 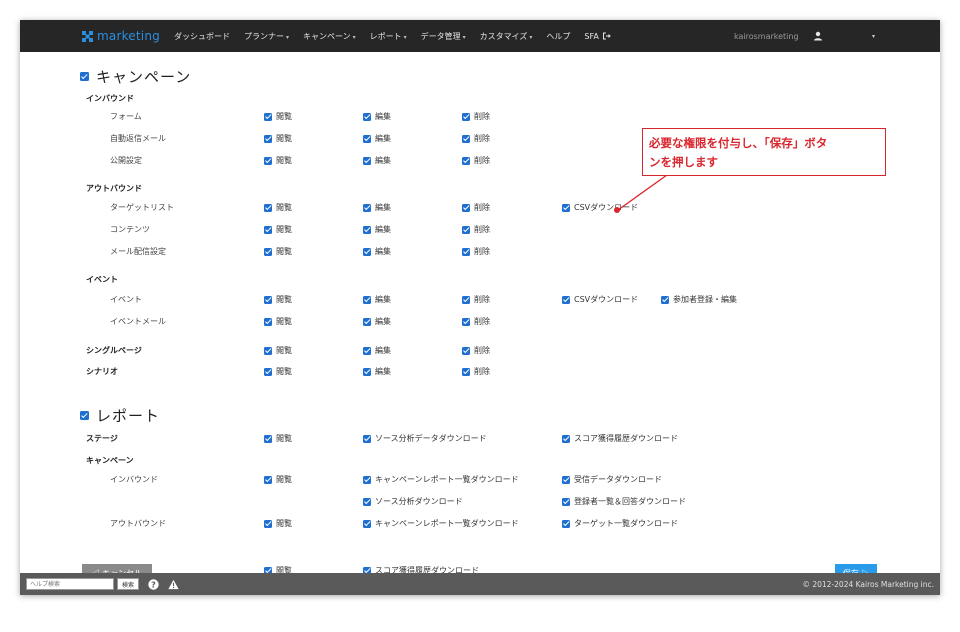 I want to click on help-search-button: 検索, so click(x=128, y=584).